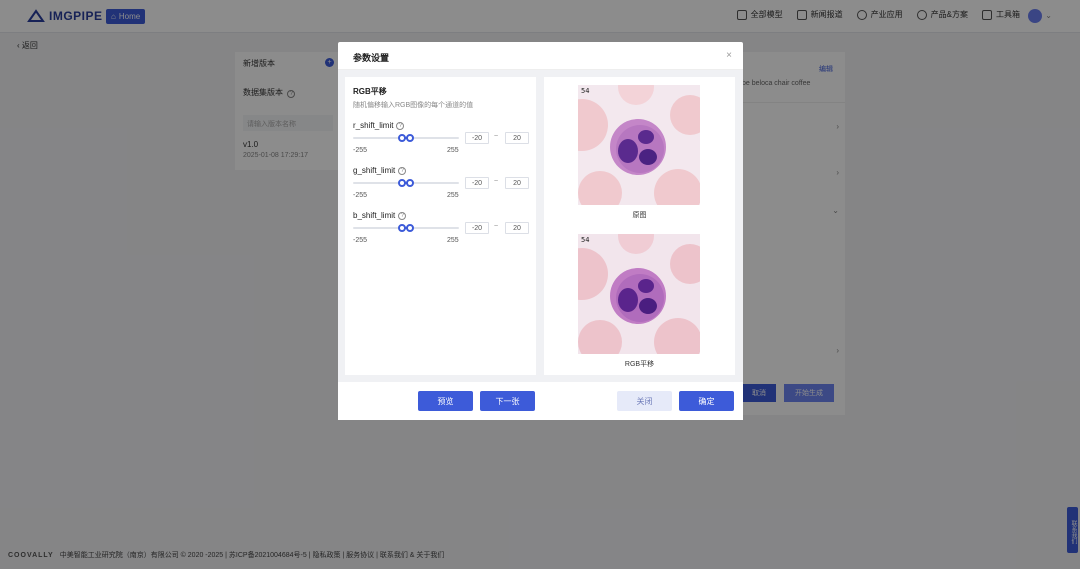  Describe the element at coordinates (639, 364) in the screenshot. I see `result-caption: RGB平移` at that location.